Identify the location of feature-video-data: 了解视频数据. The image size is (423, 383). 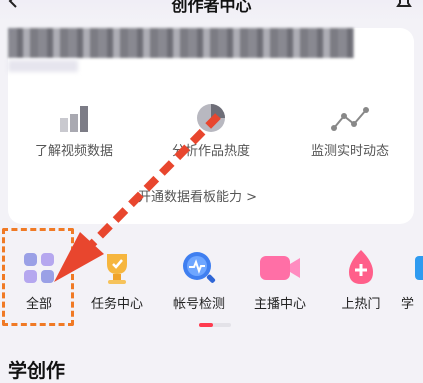
(74, 129).